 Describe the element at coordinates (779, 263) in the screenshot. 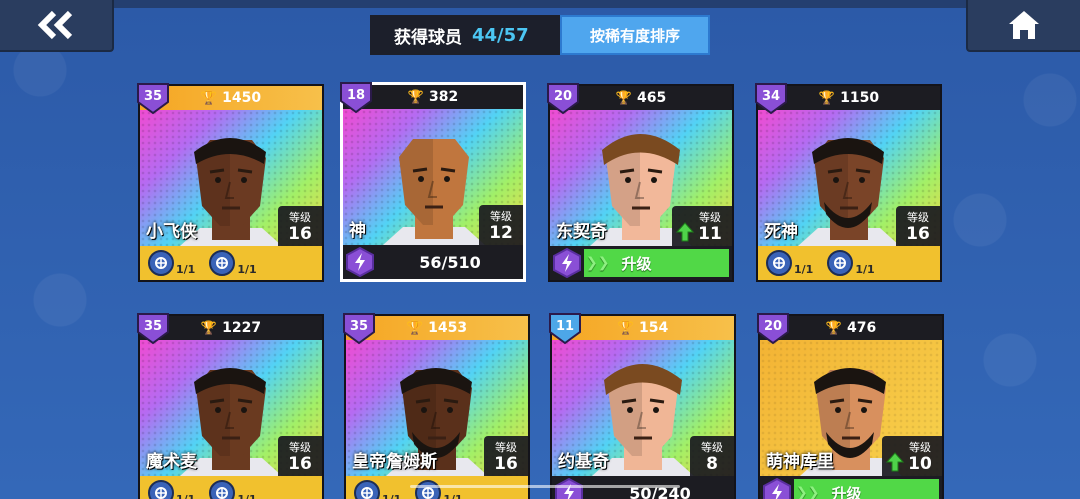

I see `dunk-icon` at that location.